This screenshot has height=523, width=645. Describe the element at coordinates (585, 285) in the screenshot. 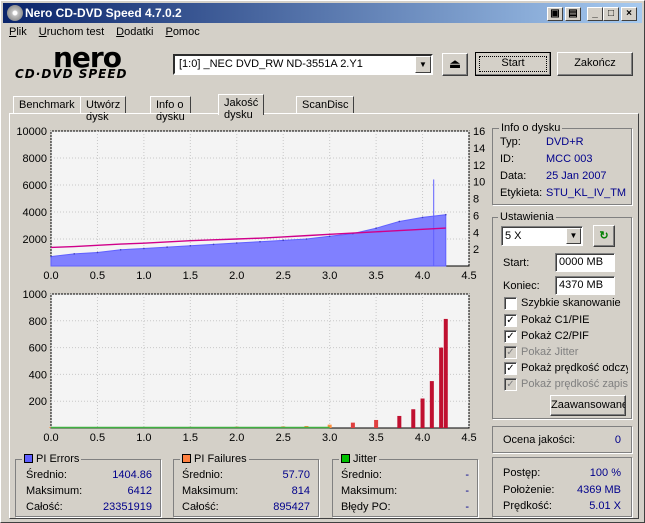

I see `end-input: 4370 MB` at that location.